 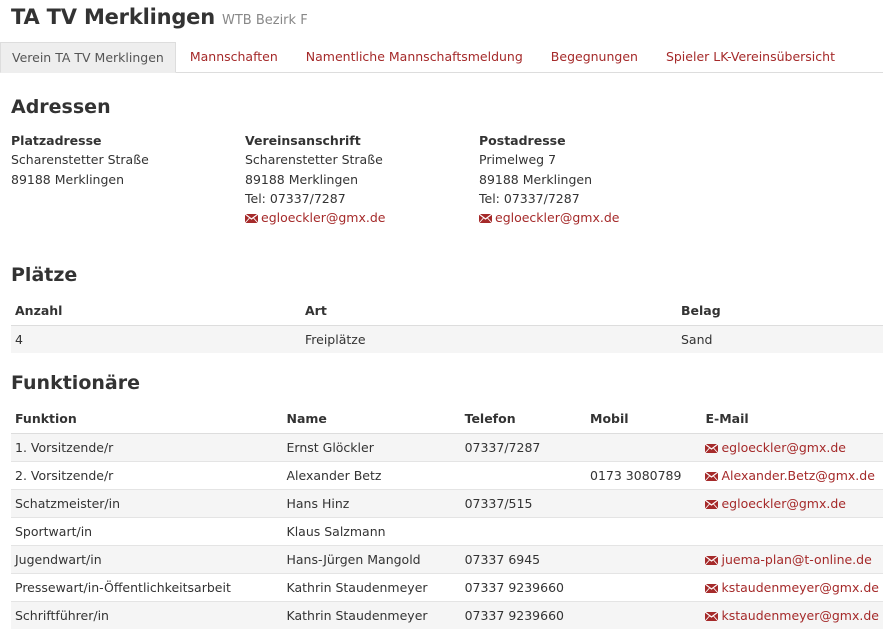 I want to click on tab-lk-uebersicht: Spieler LK-Vereinsübersicht, so click(x=750, y=57).